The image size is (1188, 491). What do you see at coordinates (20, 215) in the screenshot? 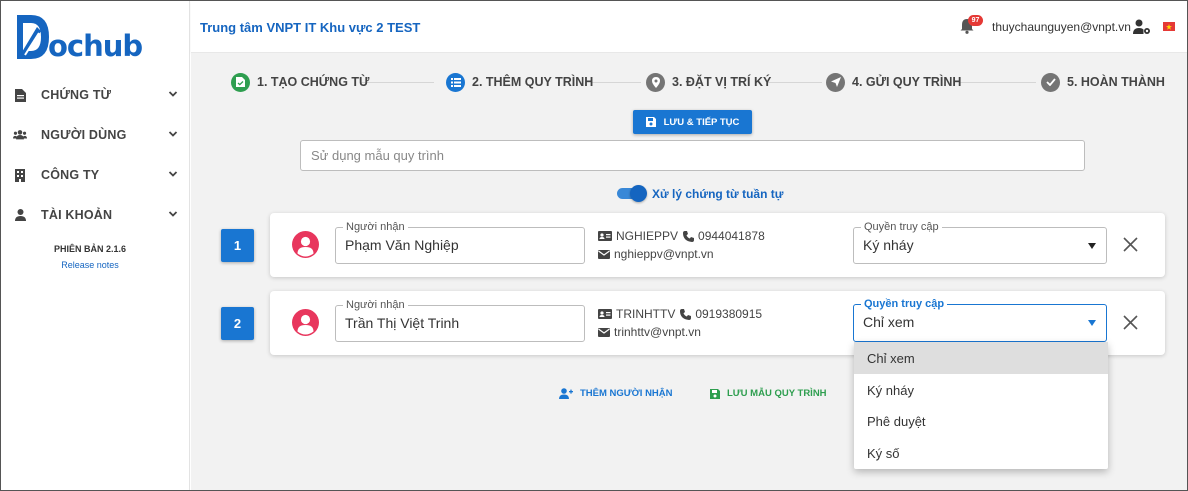
I see `user-icon` at bounding box center [20, 215].